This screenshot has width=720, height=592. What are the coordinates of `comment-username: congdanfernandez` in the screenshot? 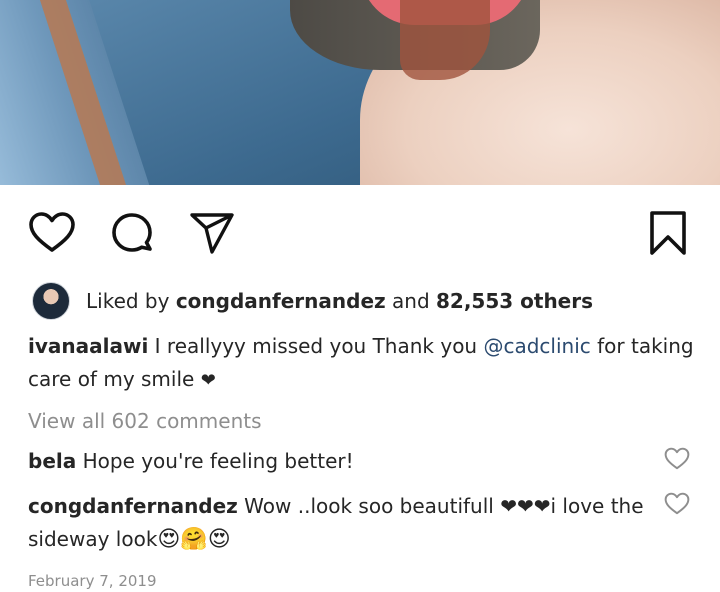 It's located at (133, 506).